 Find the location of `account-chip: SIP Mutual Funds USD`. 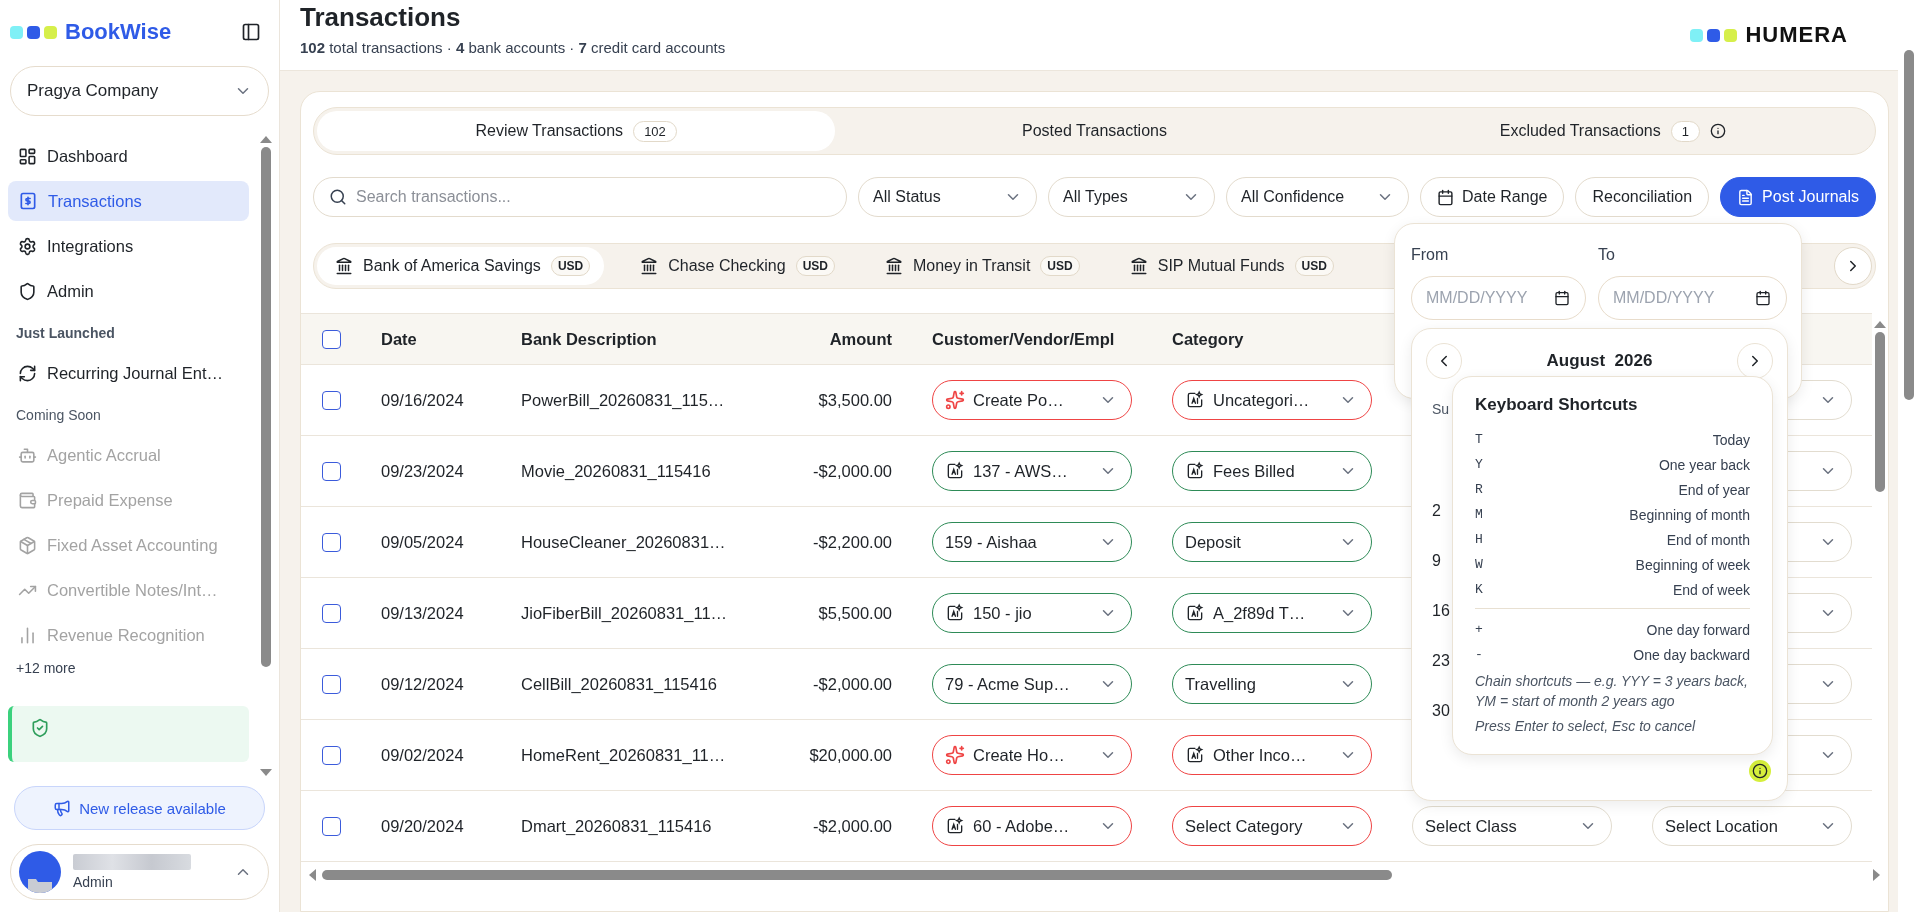

account-chip: SIP Mutual Funds USD is located at coordinates (1229, 266).